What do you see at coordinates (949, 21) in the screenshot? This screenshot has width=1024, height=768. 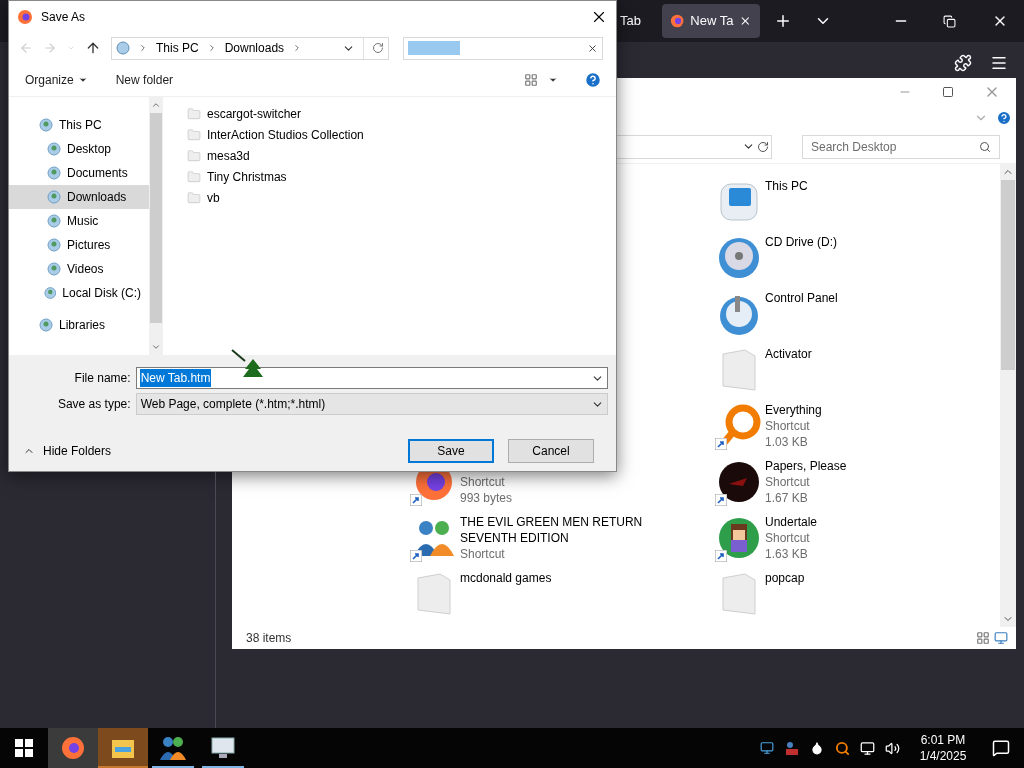 I see `restore-icon` at bounding box center [949, 21].